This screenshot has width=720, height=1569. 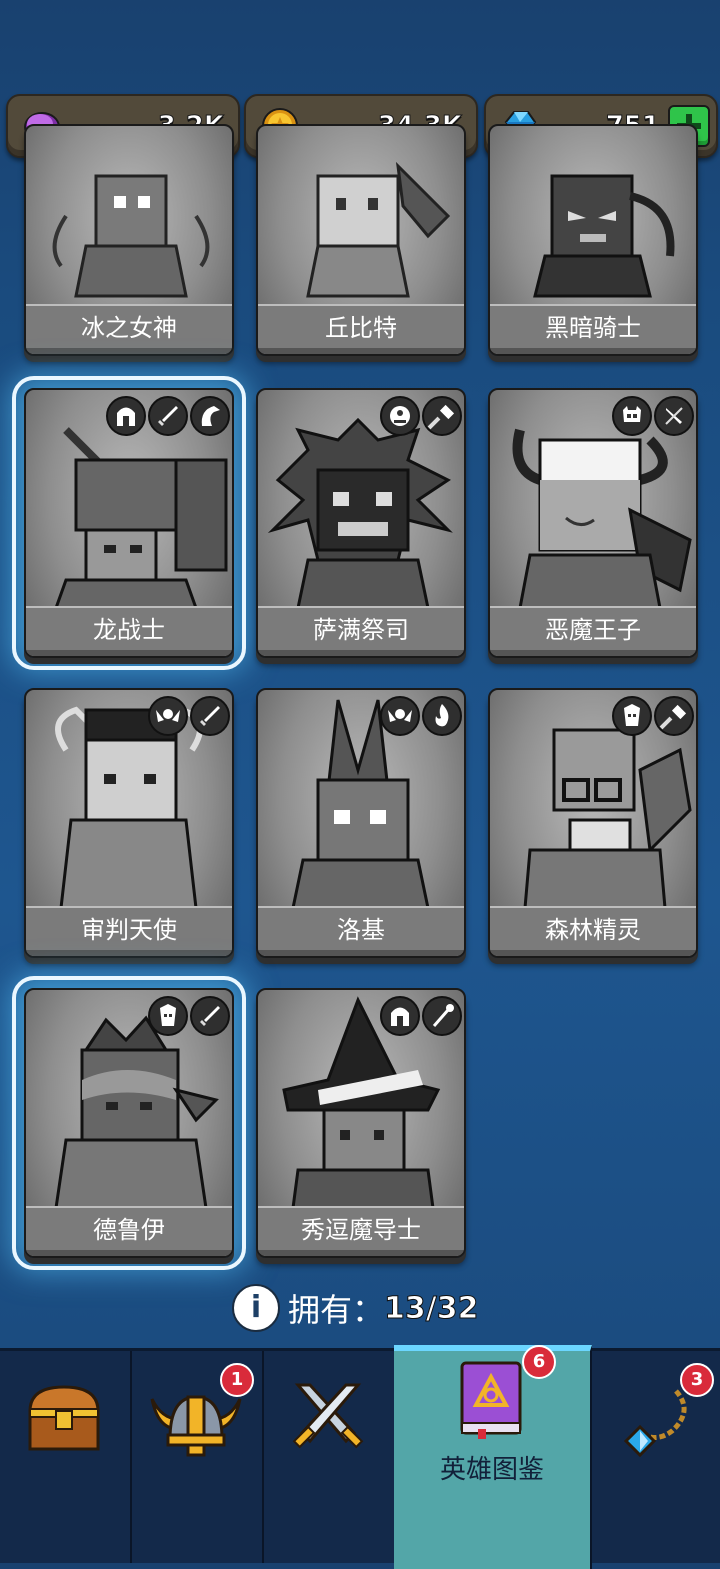 What do you see at coordinates (336, 1310) in the screenshot?
I see `owned-label: 拥有：` at bounding box center [336, 1310].